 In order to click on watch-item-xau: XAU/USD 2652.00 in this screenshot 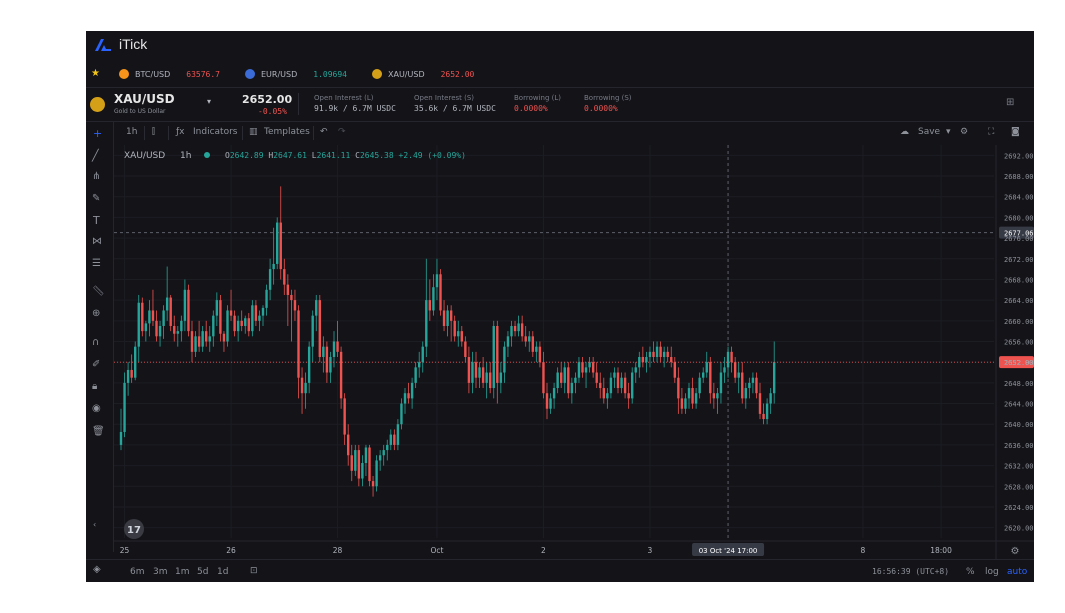, I will do `click(423, 74)`.